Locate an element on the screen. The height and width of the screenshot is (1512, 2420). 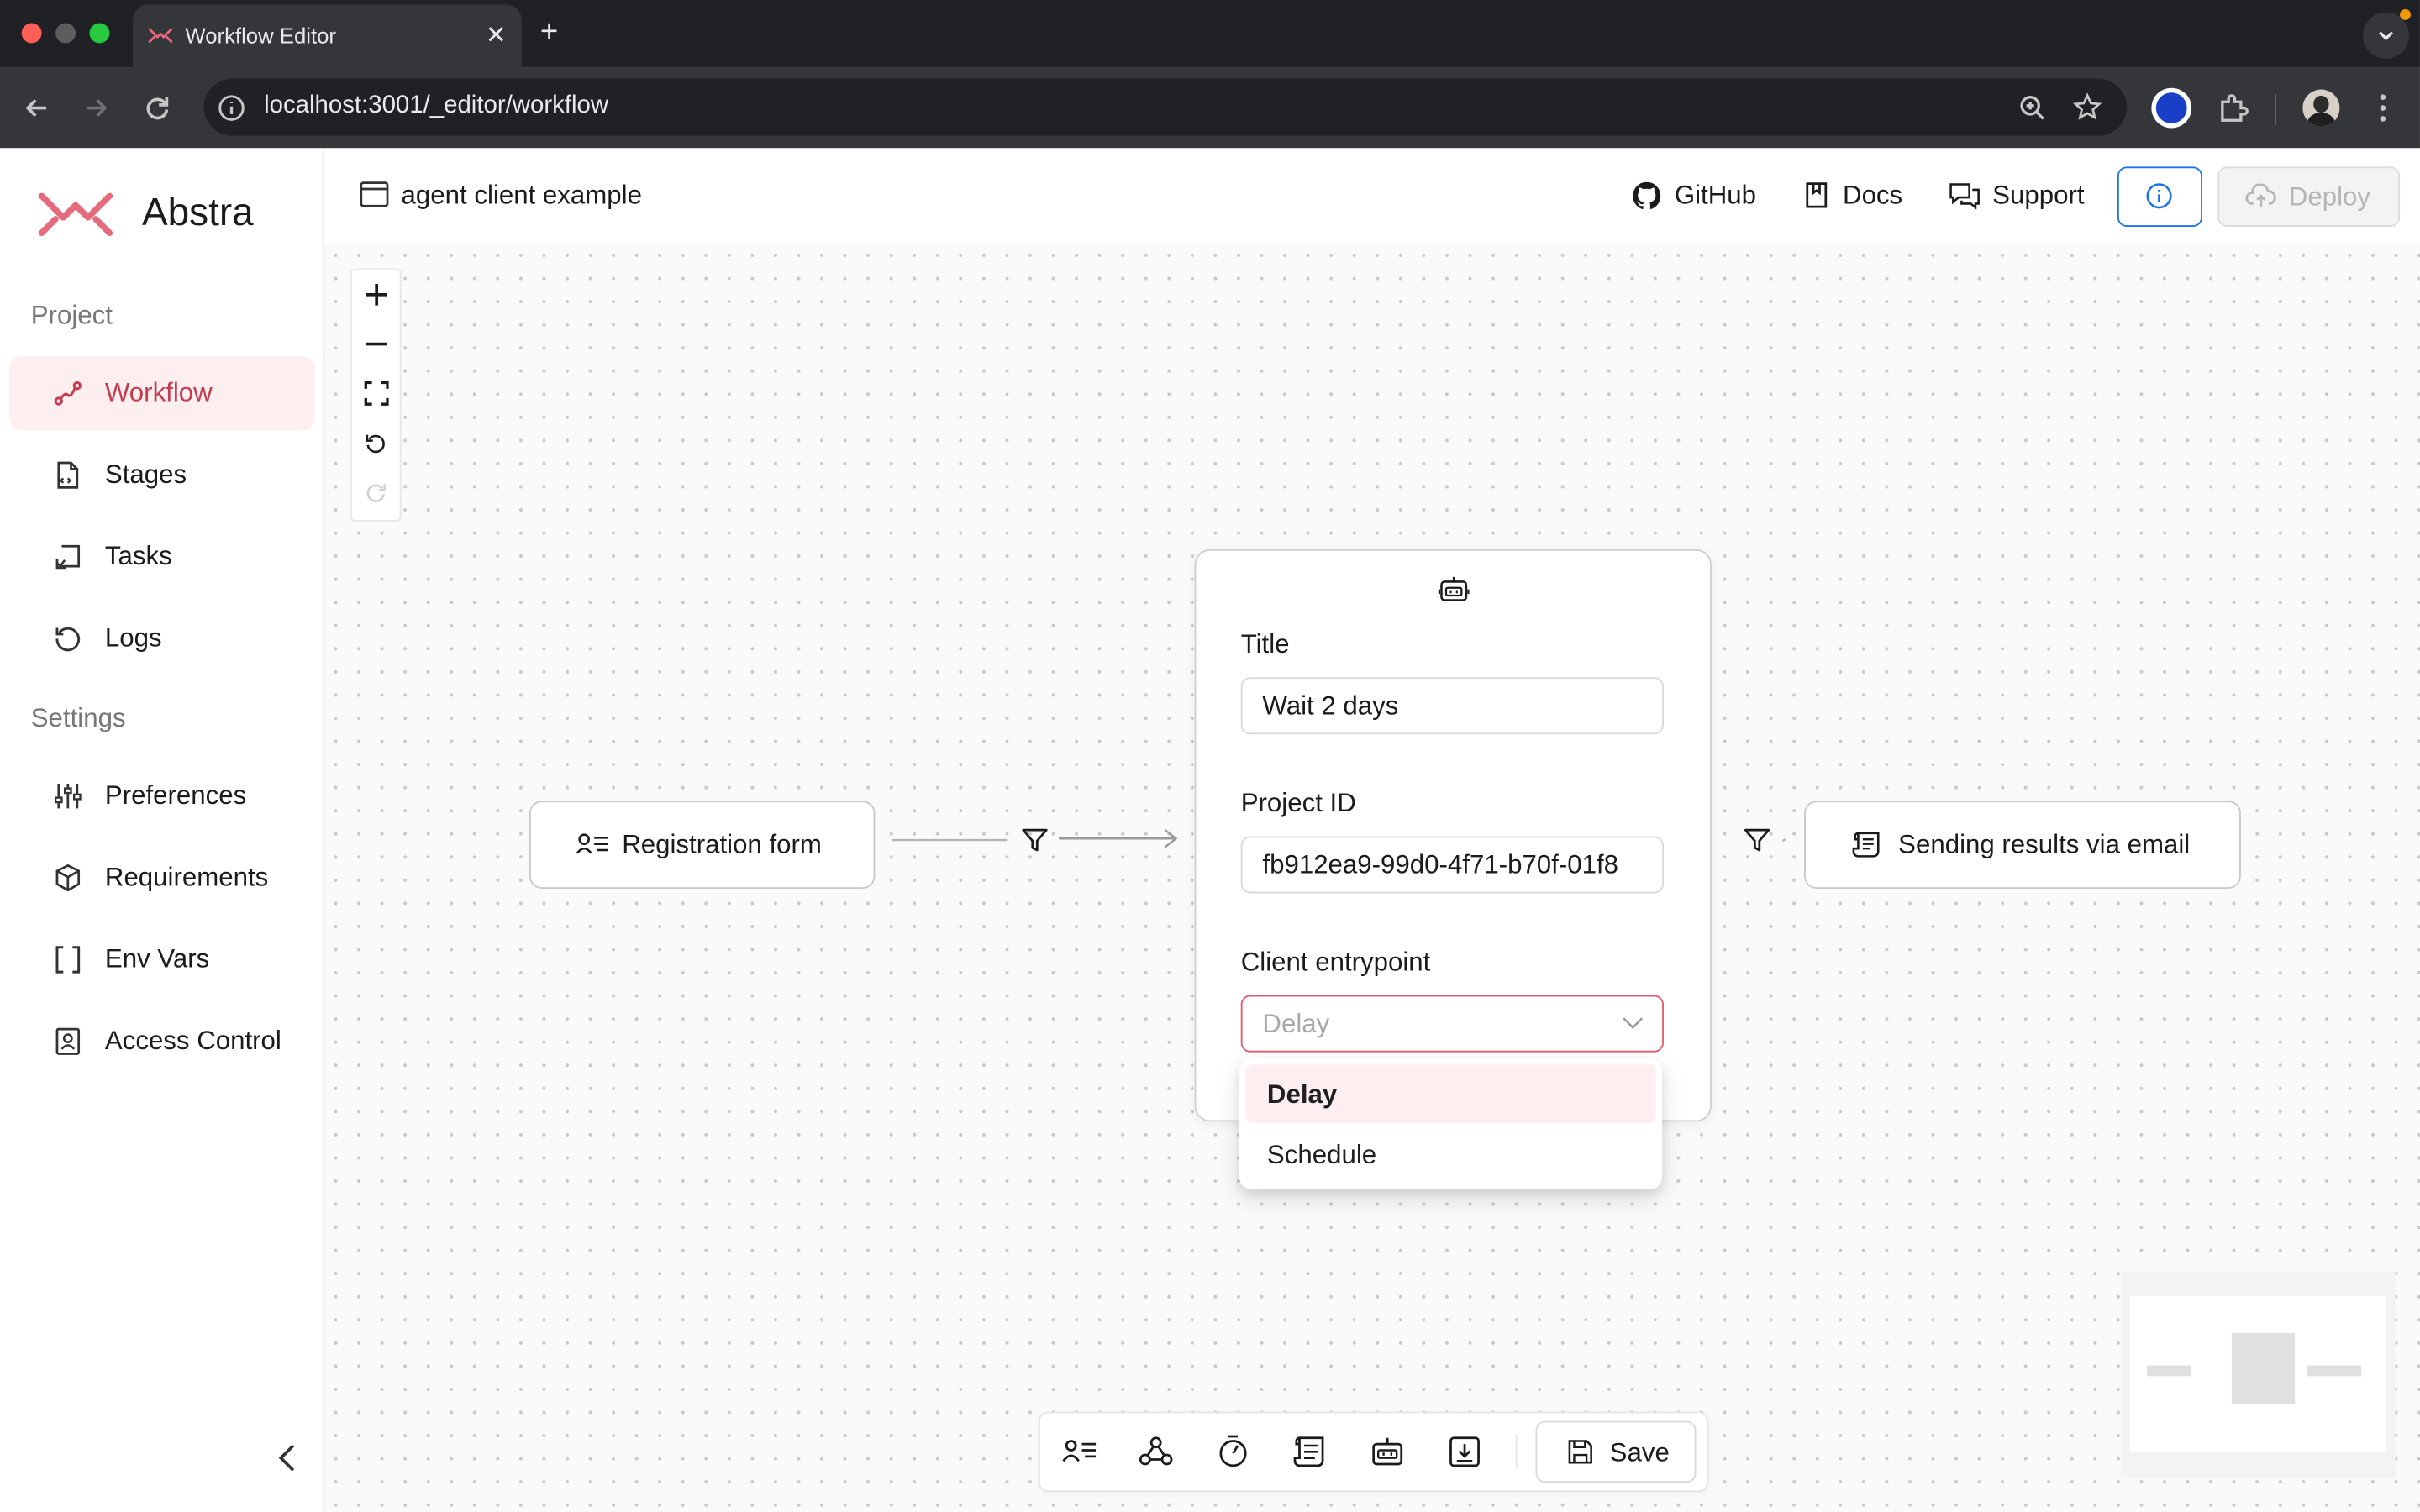
forward-arrow-icon is located at coordinates (96, 107).